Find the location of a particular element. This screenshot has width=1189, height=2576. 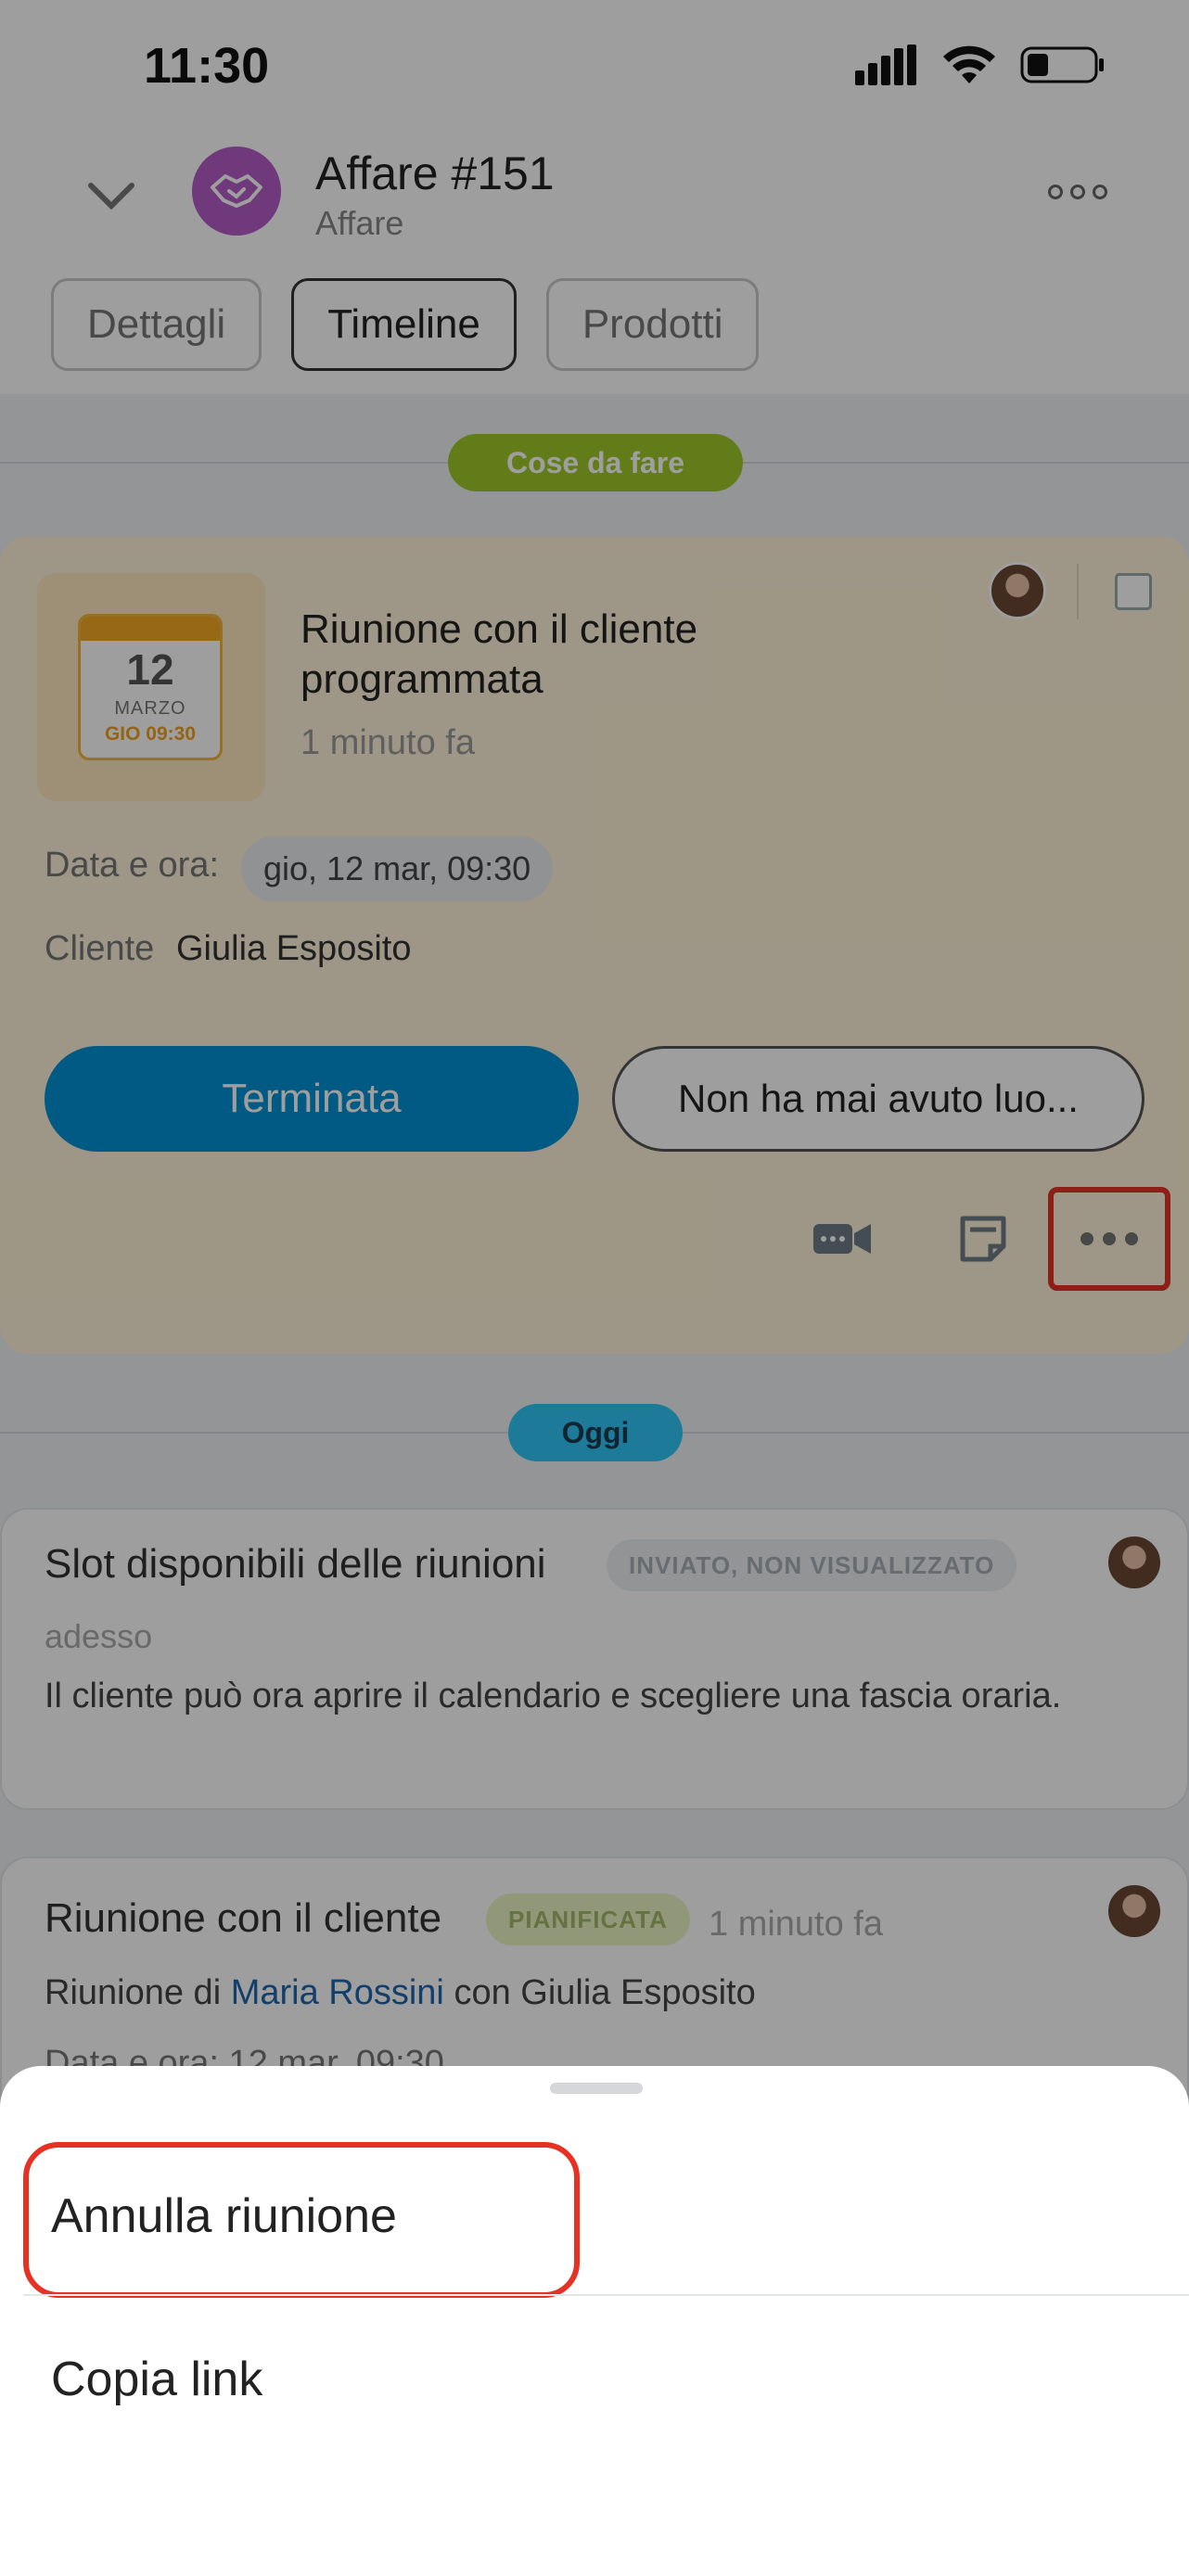

menu-item-copy-link: Copia link is located at coordinates (156, 2379).